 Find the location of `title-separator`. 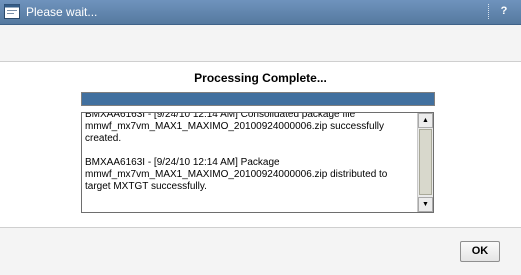

title-separator is located at coordinates (489, 11).